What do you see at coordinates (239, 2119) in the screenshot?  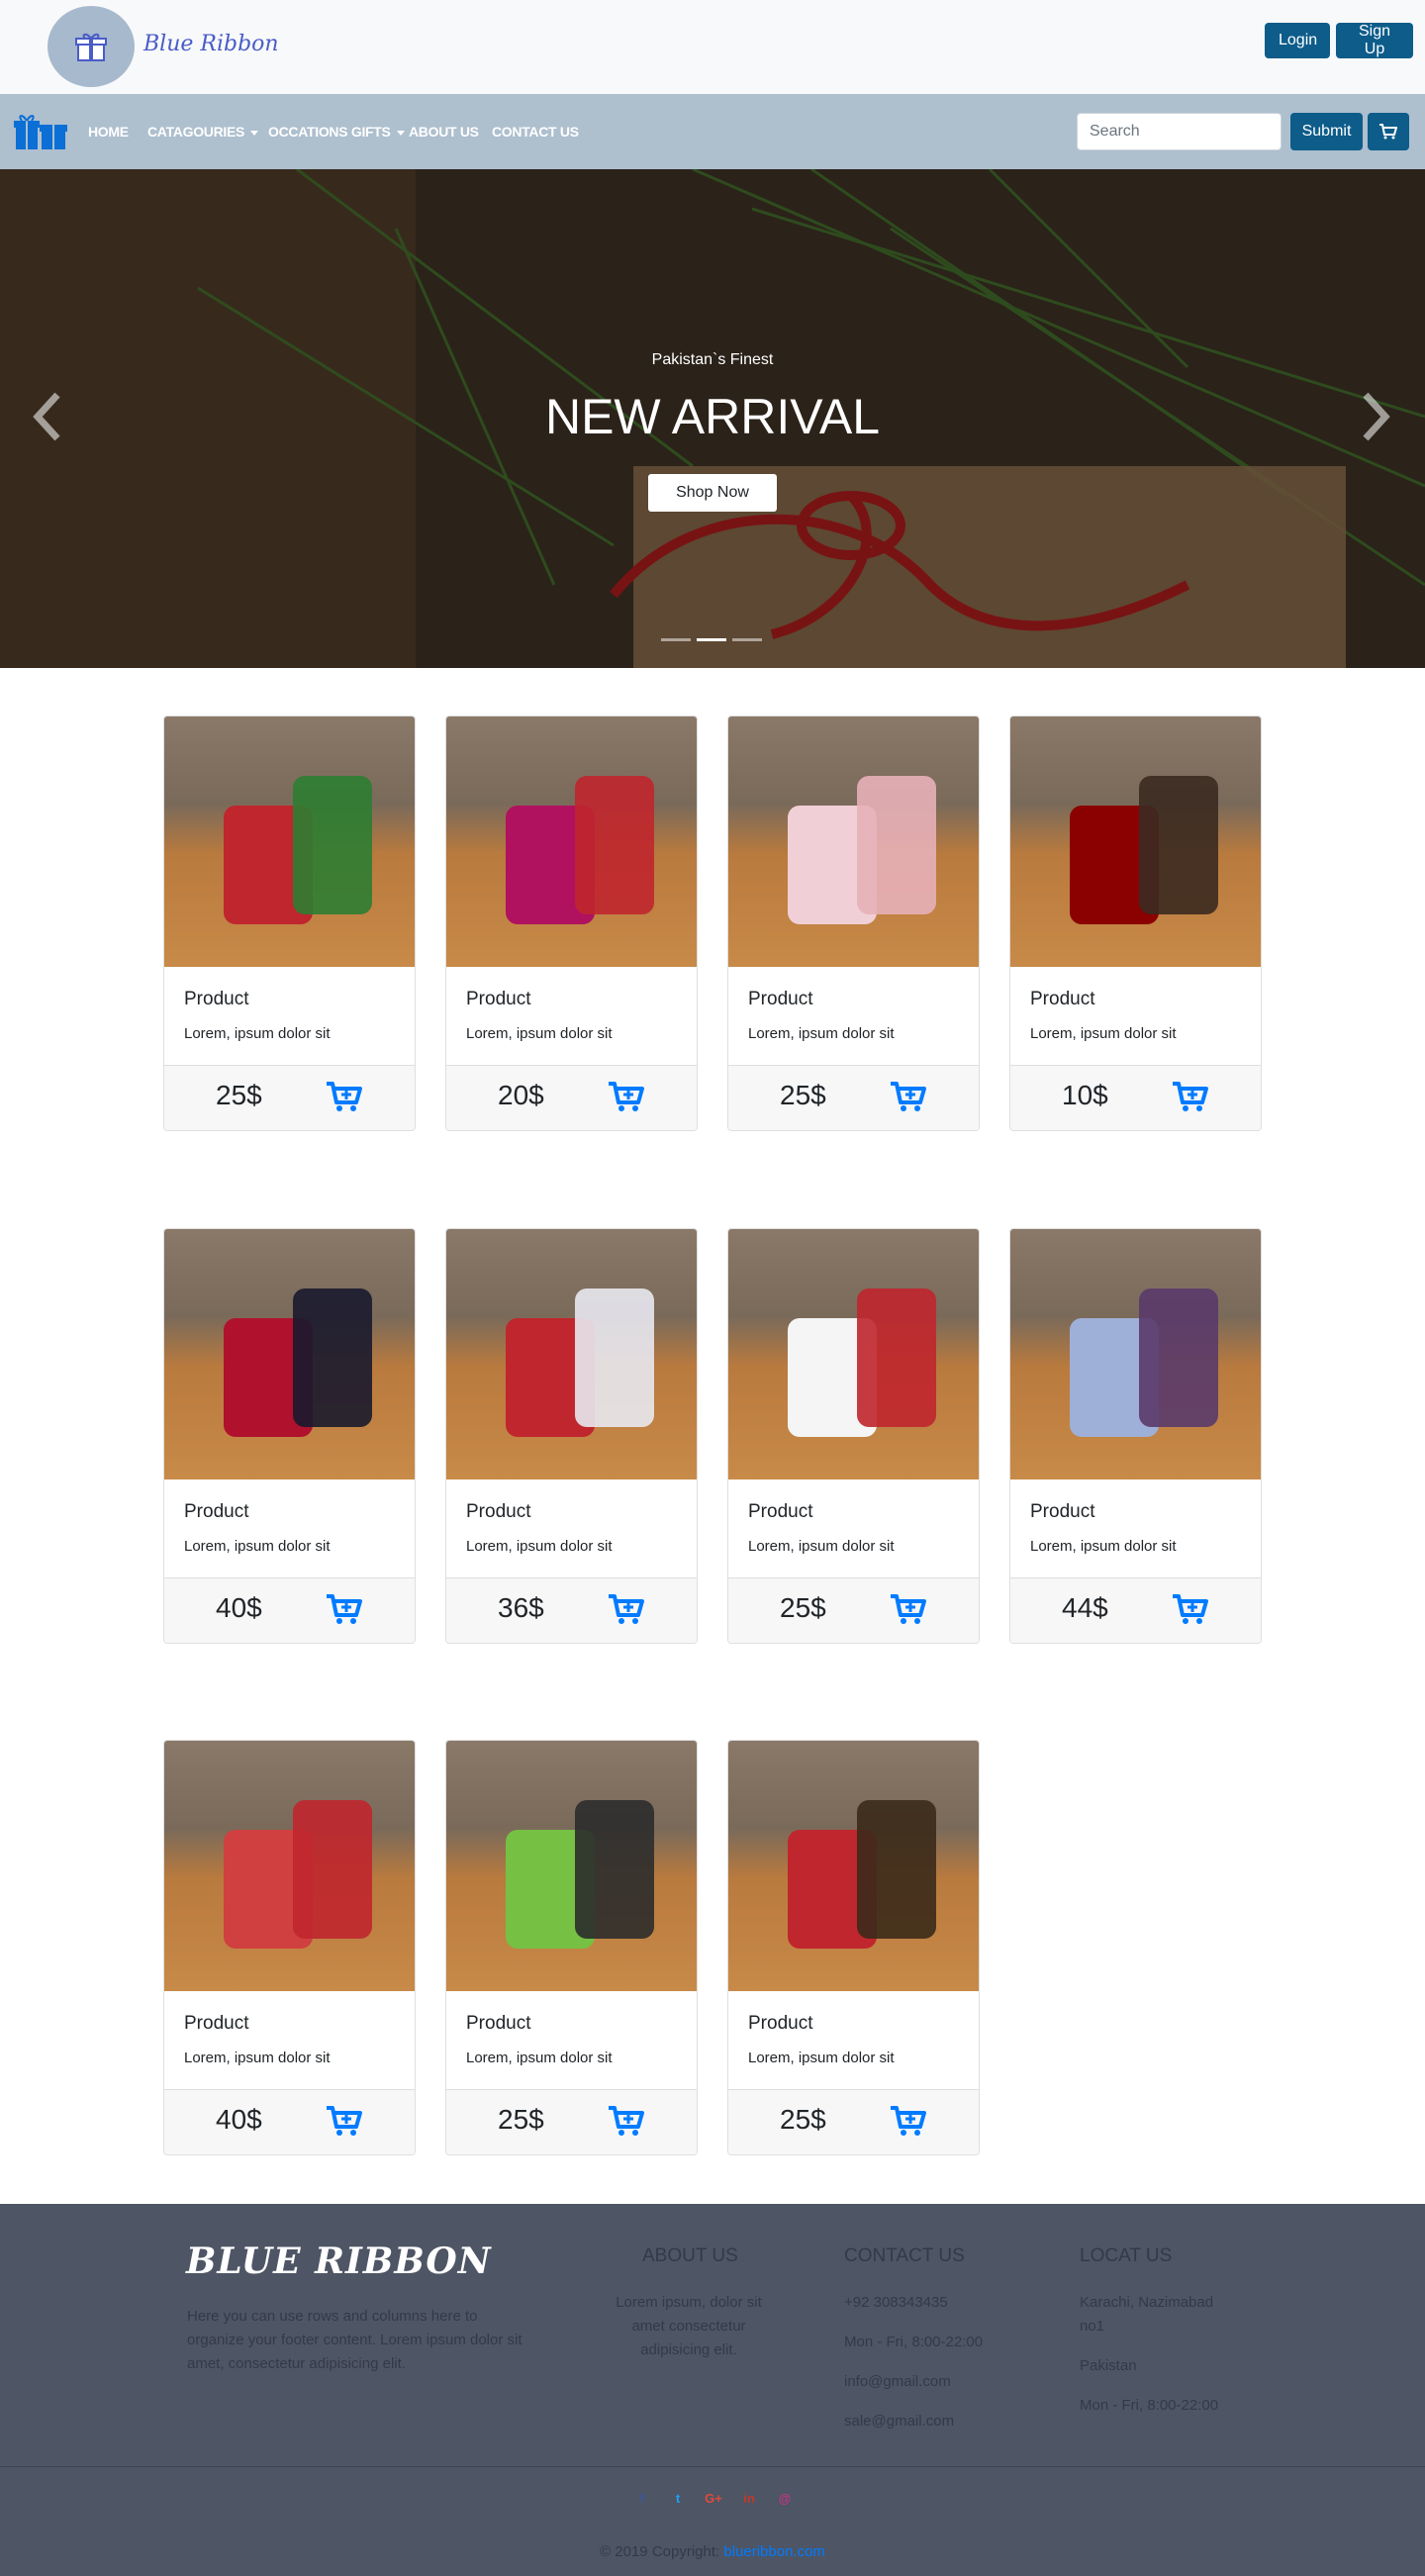 I see `product-price: 40$` at bounding box center [239, 2119].